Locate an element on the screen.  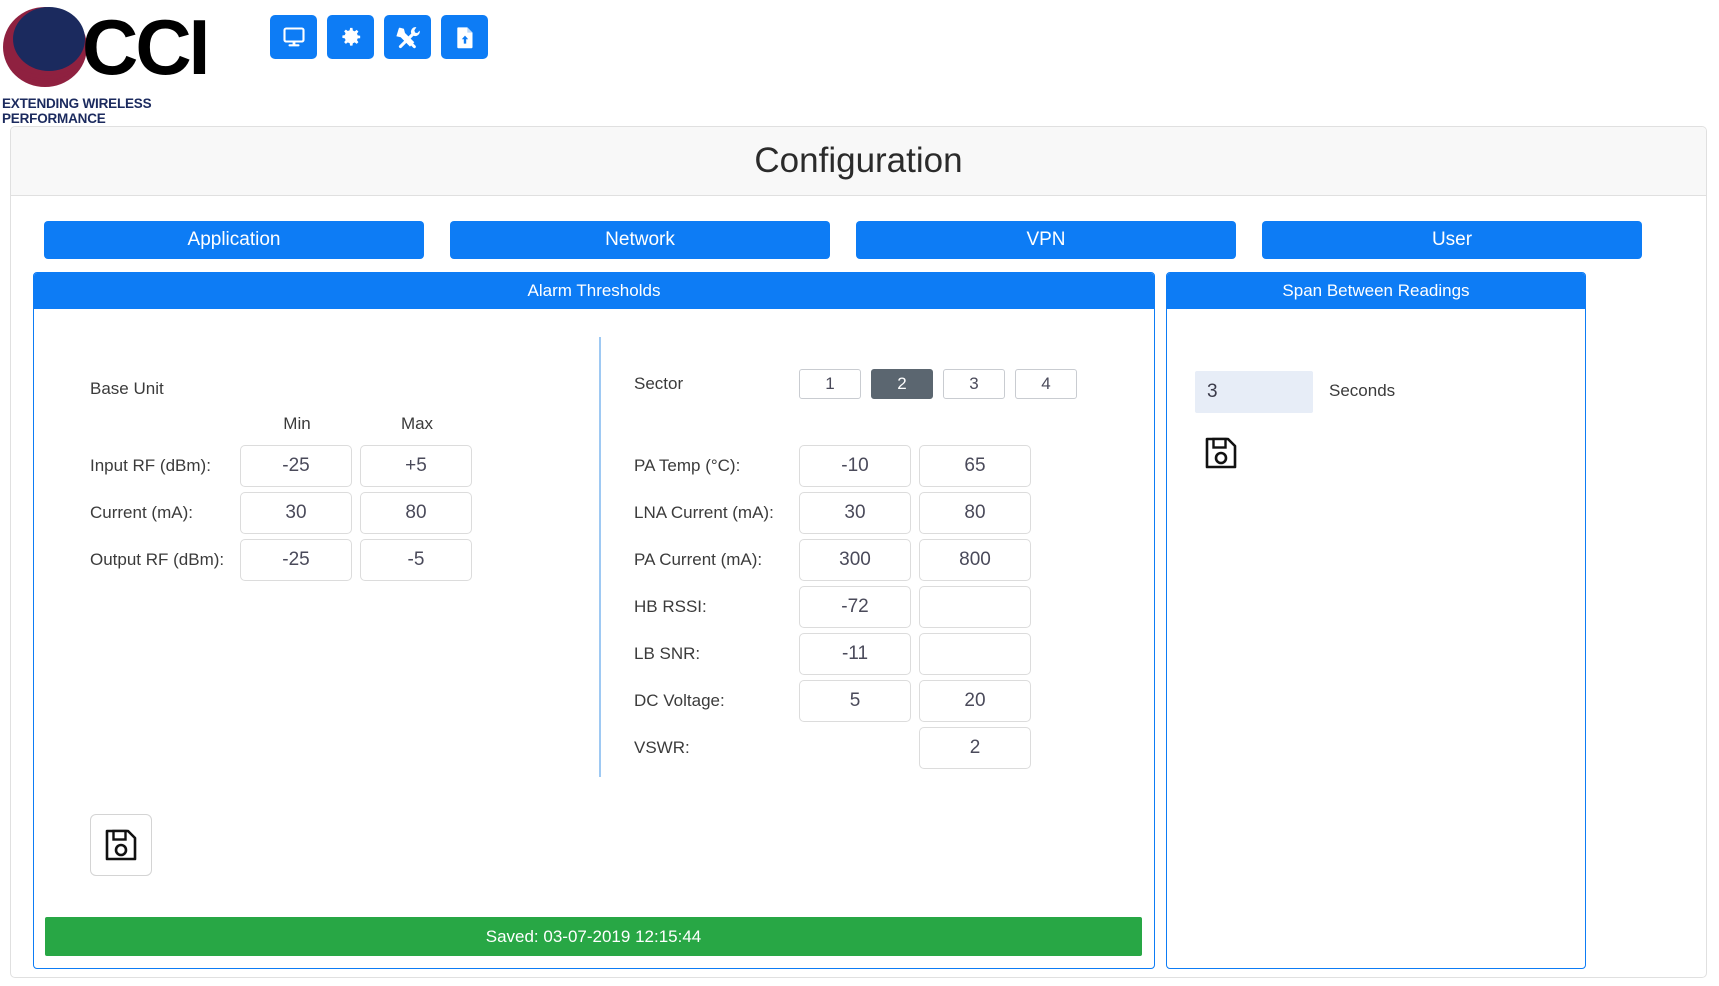
icon-toolbar is located at coordinates (379, 37).